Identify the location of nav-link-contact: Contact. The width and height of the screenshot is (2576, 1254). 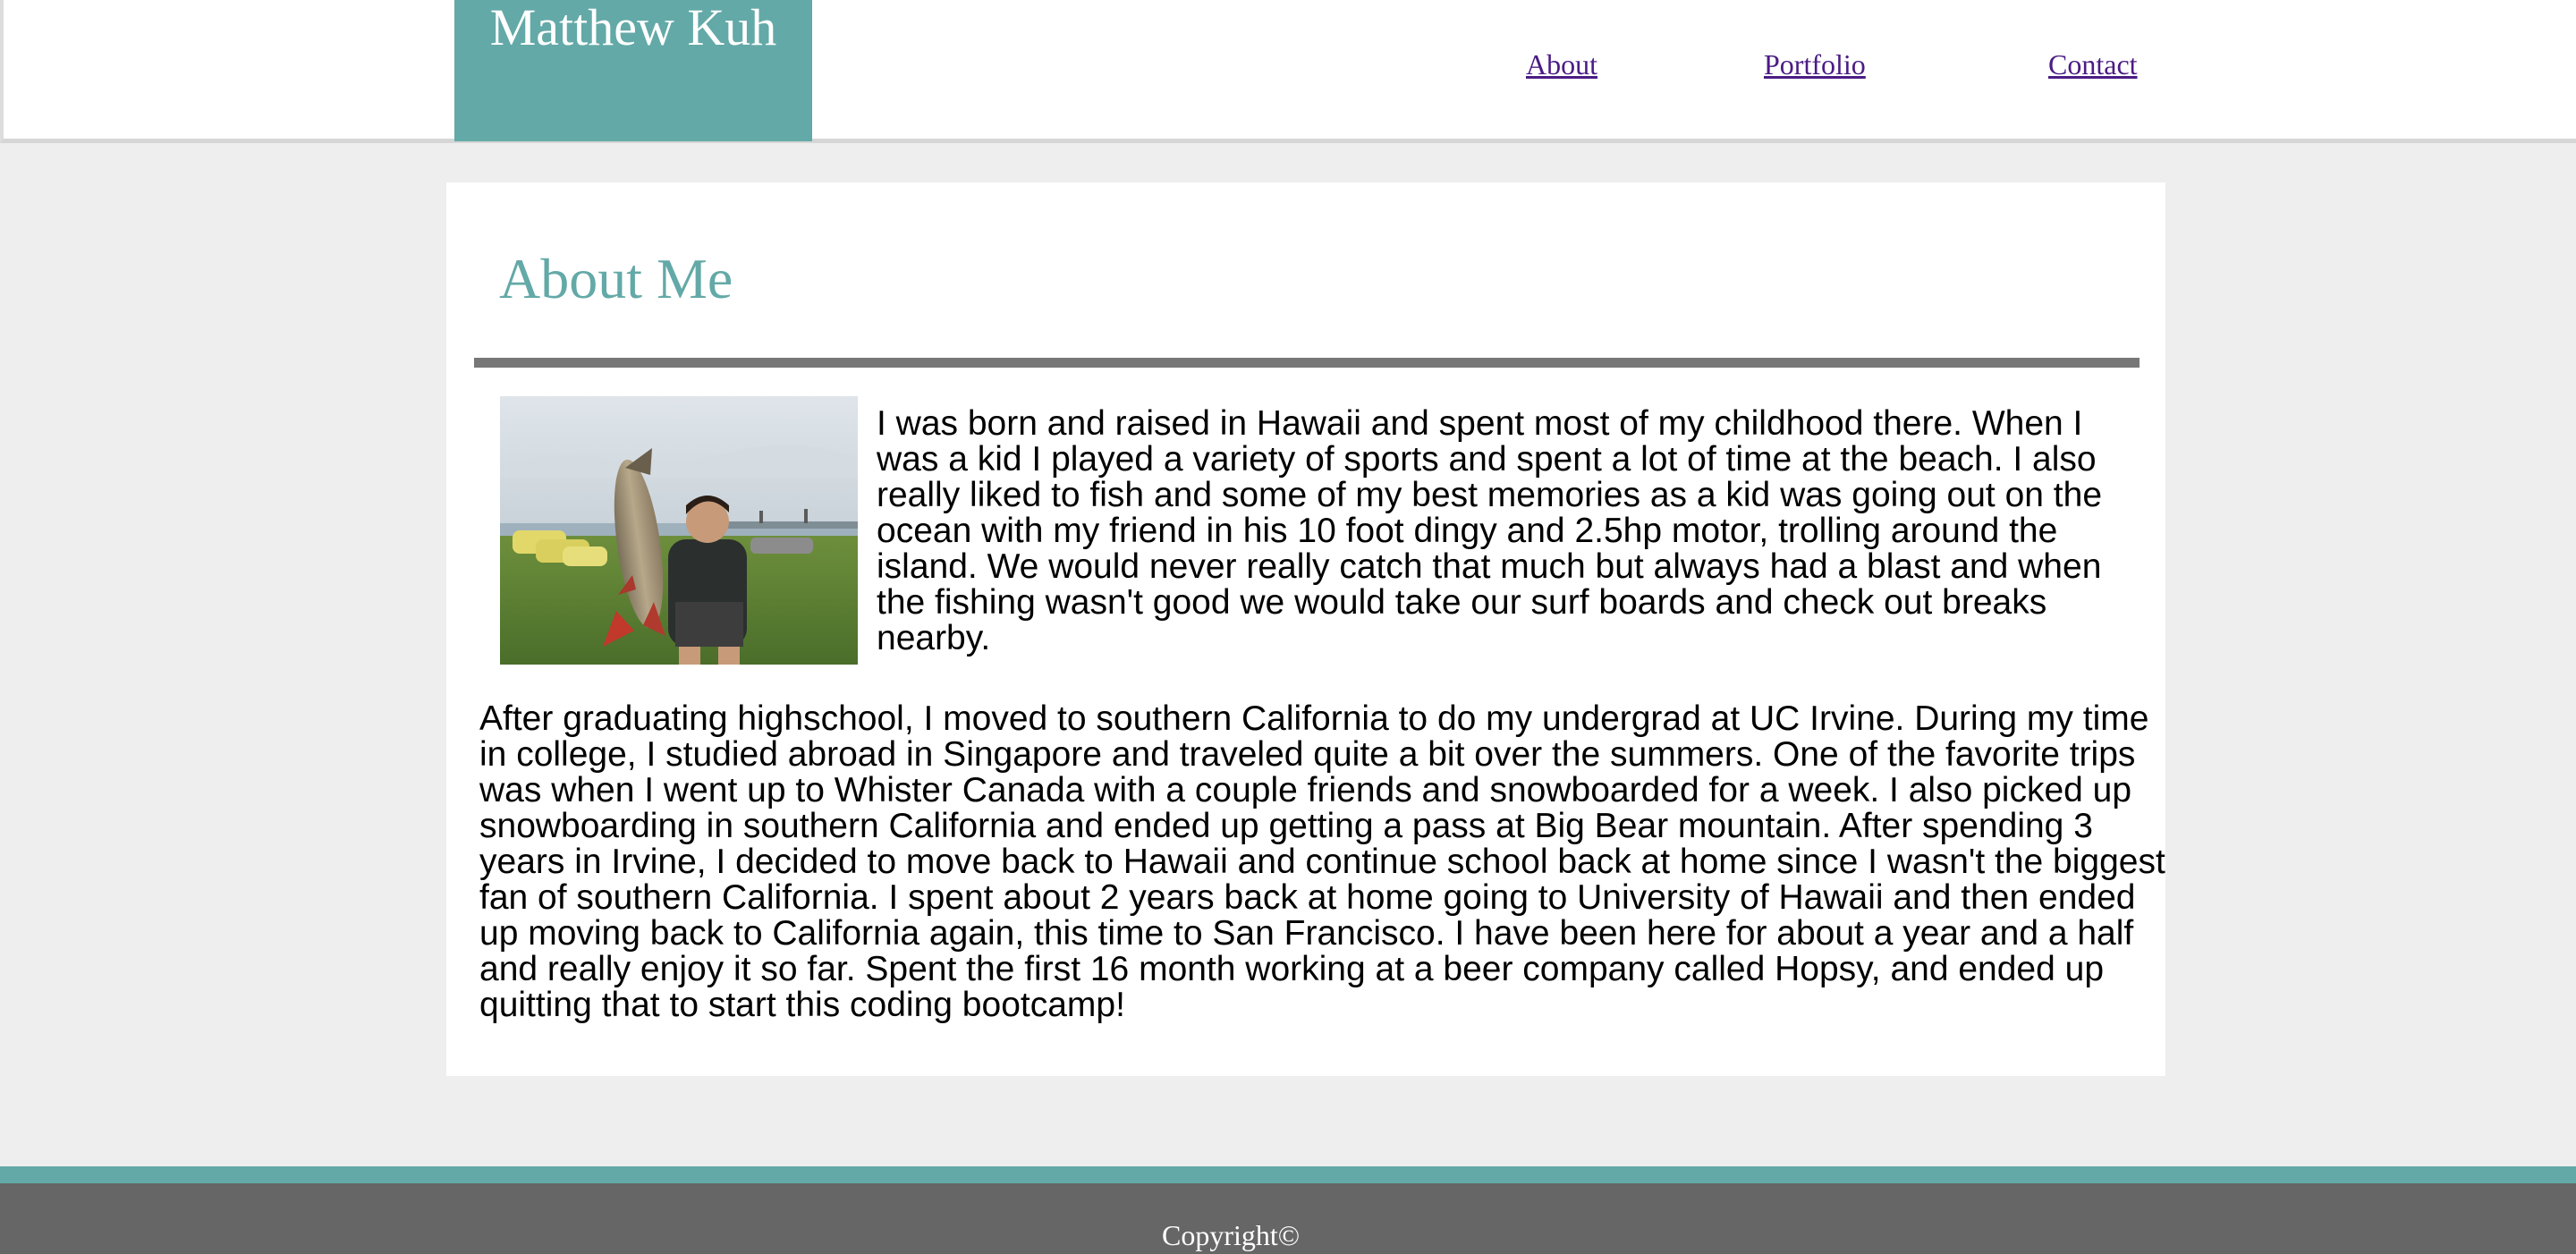
(2093, 64).